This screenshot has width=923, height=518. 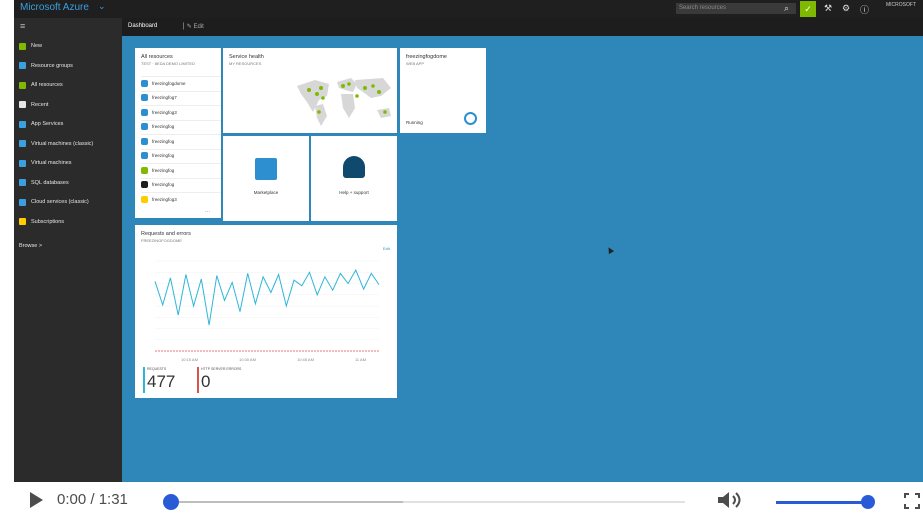 What do you see at coordinates (822, 502) in the screenshot?
I see `volume-track` at bounding box center [822, 502].